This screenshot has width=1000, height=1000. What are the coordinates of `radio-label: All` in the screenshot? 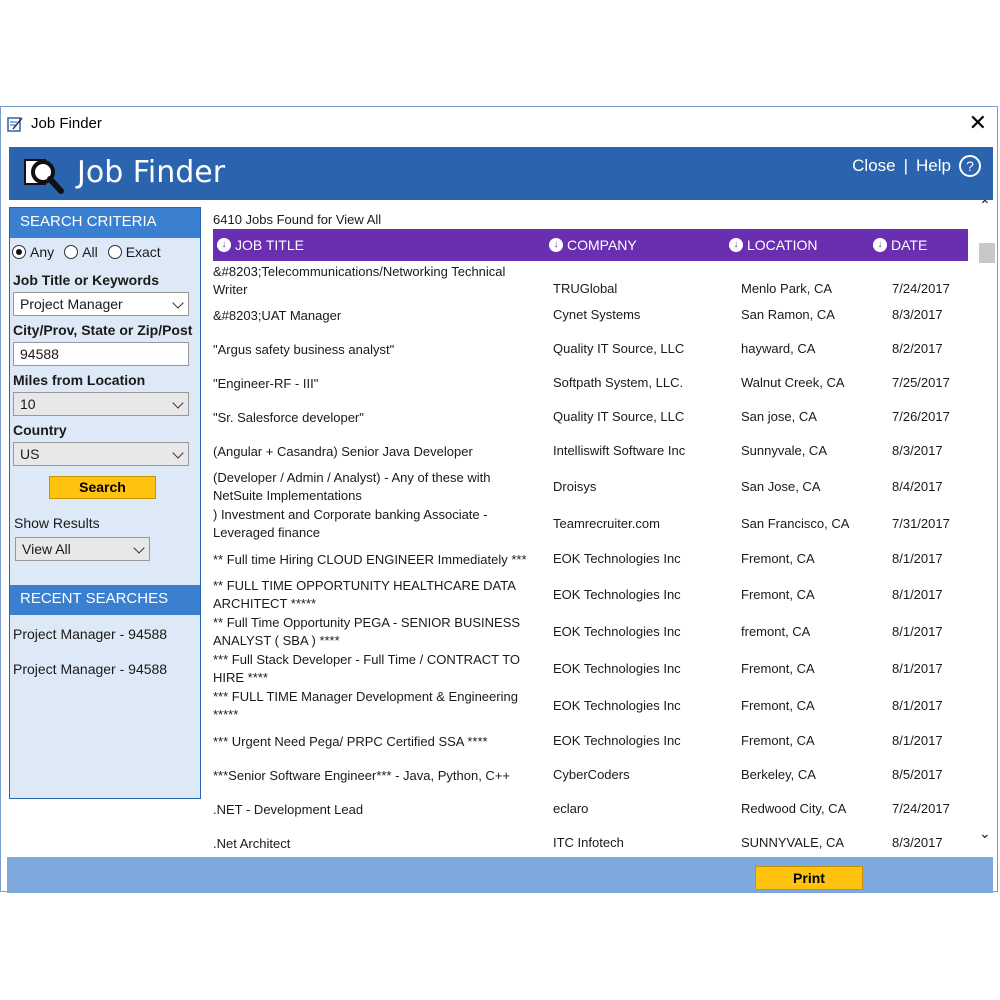 It's located at (90, 252).